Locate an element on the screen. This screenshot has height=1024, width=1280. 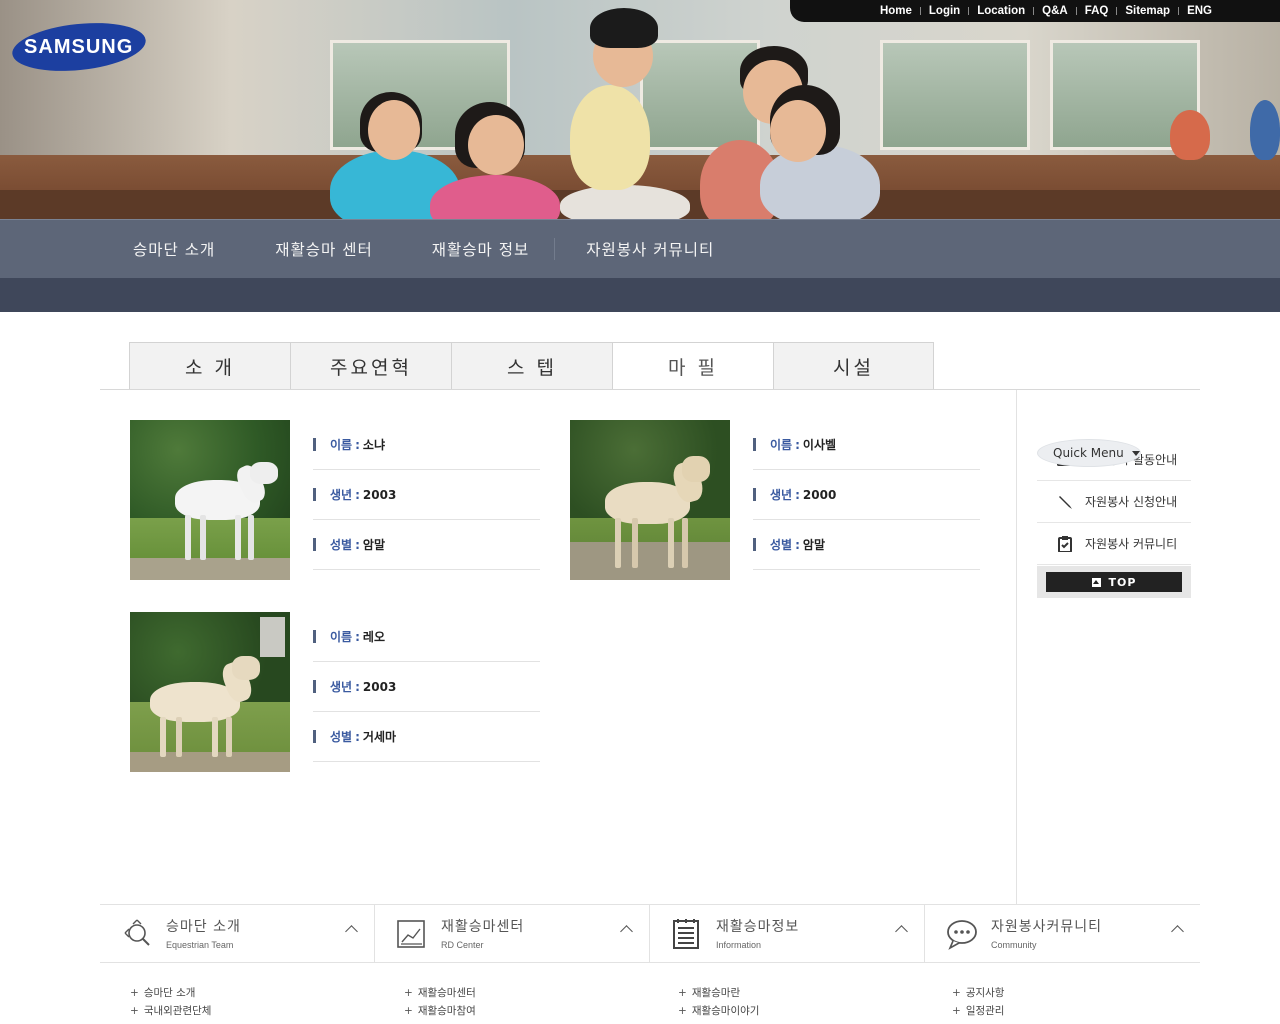
horse-sex: 거세마 is located at coordinates (379, 737).